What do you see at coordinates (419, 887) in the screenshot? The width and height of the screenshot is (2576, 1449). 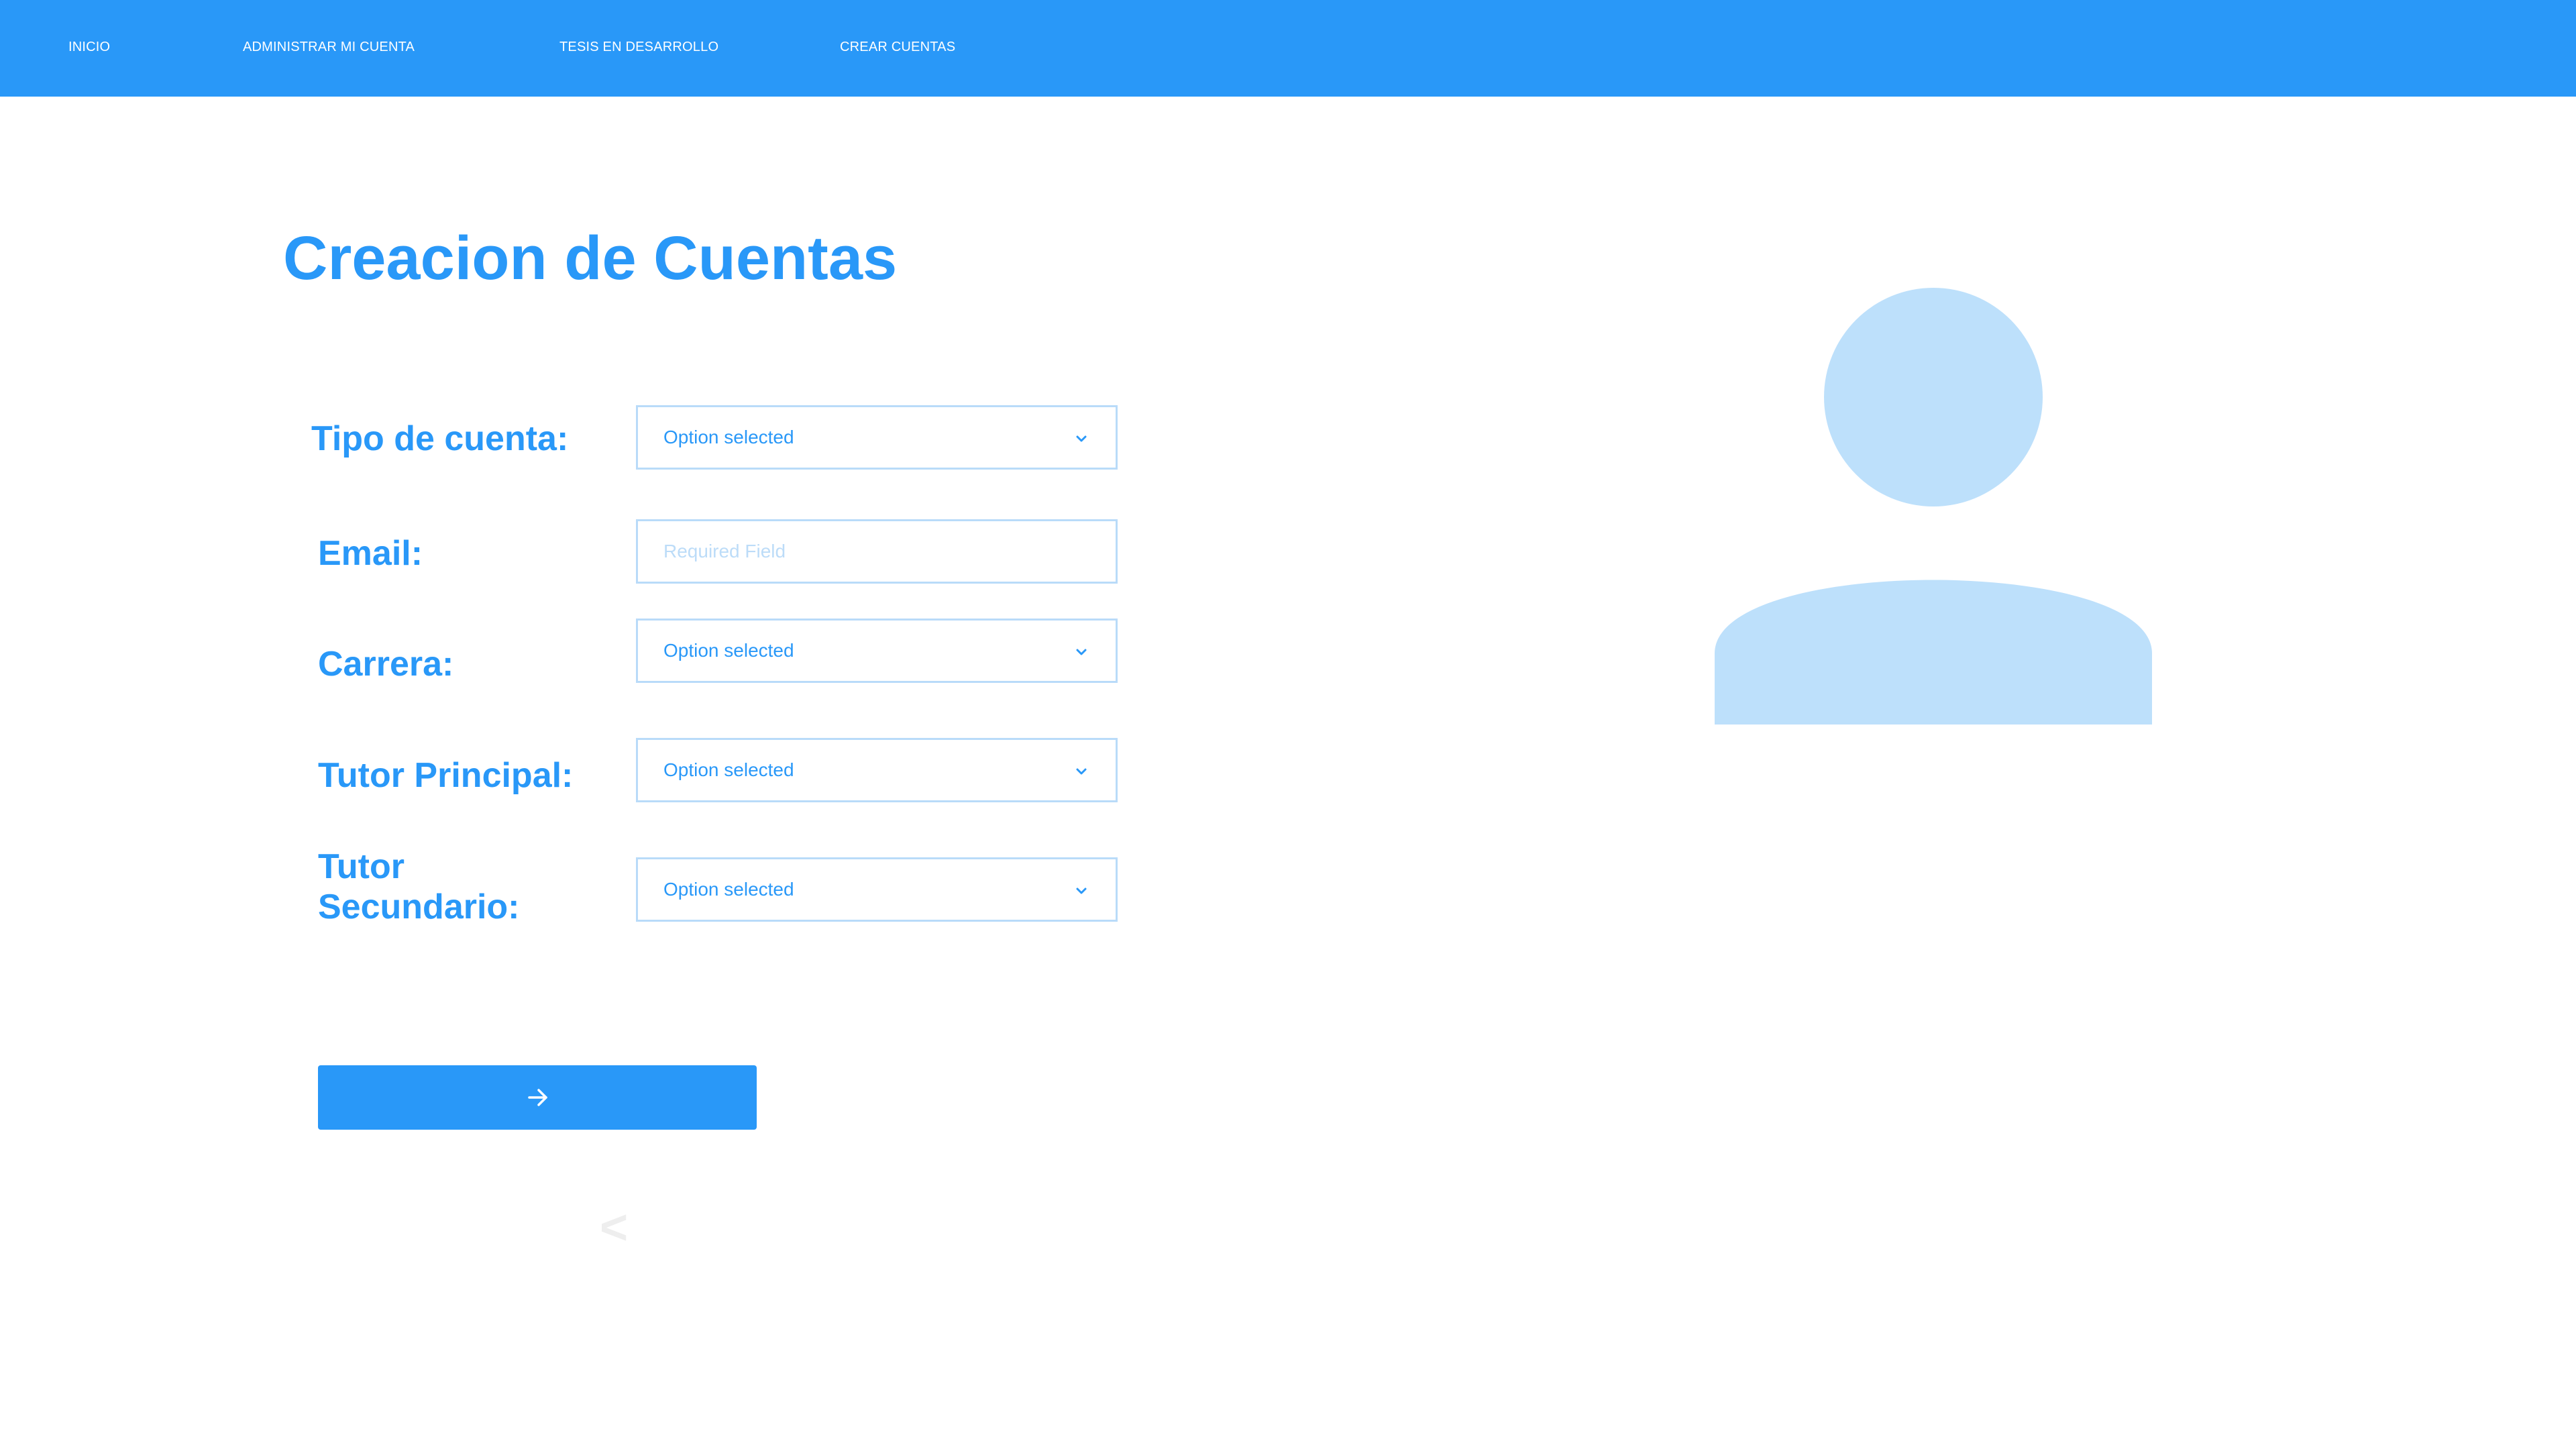 I see `secondary-tutor-label: Tutor Secundario:` at bounding box center [419, 887].